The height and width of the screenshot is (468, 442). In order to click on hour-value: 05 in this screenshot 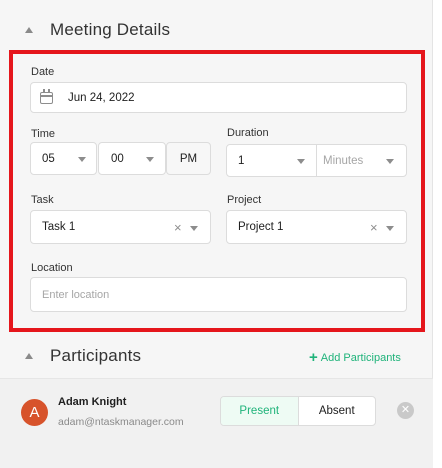, I will do `click(48, 158)`.